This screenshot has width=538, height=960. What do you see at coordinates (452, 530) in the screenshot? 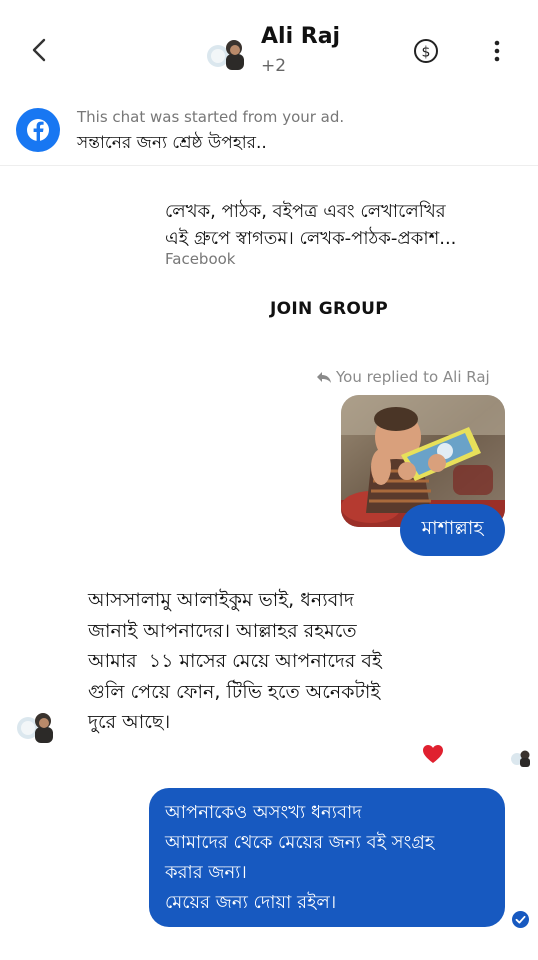
I see `reply-sticker-bubble: মাশাল্লাহ` at bounding box center [452, 530].